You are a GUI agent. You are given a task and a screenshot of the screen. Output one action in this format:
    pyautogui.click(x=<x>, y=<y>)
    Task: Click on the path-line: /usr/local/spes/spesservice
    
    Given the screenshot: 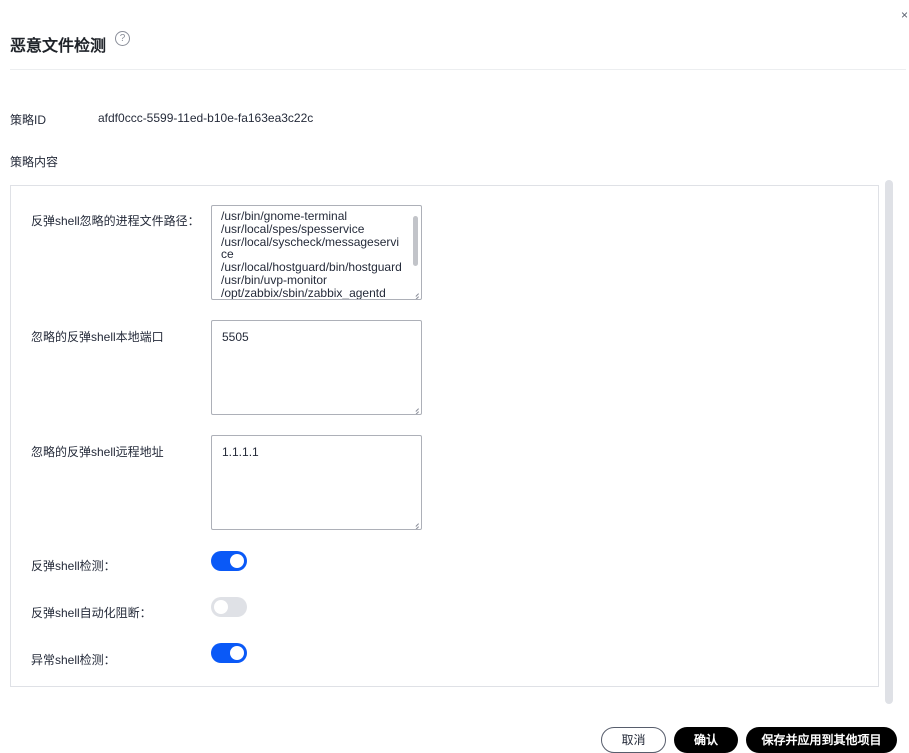 What is the action you would take?
    pyautogui.click(x=293, y=228)
    